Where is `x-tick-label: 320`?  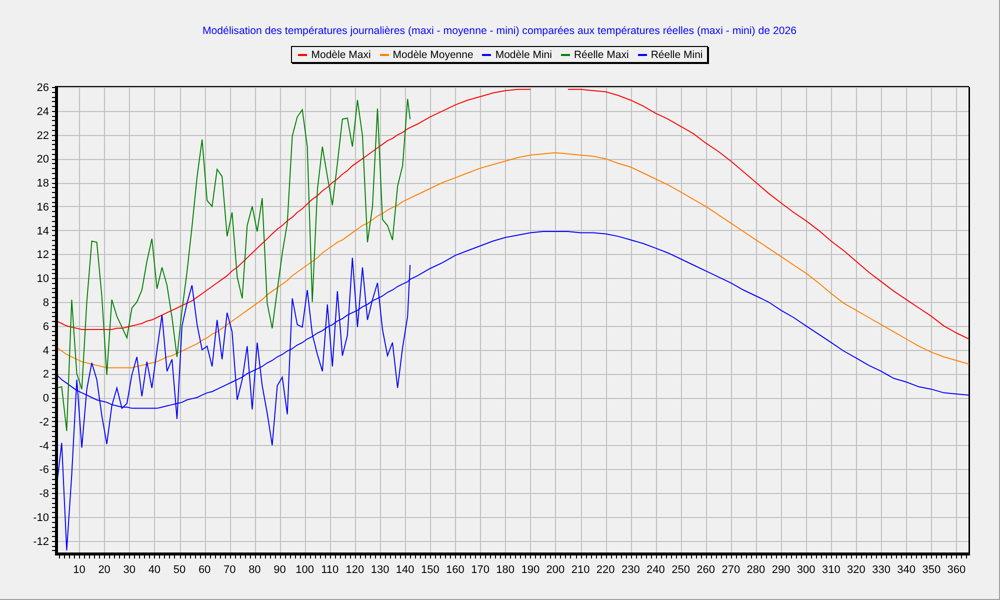
x-tick-label: 320 is located at coordinates (855, 570).